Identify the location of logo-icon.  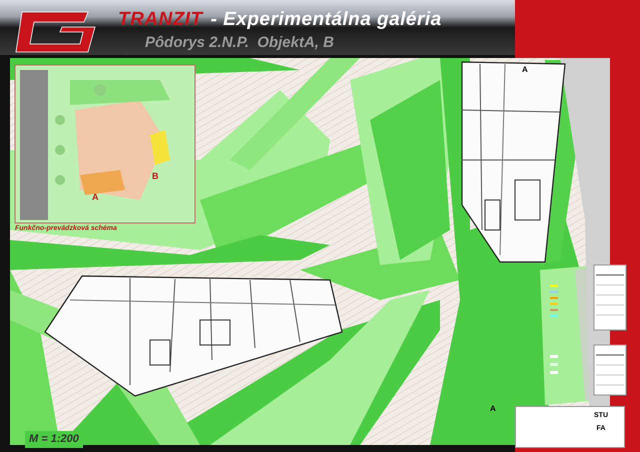
(56, 32).